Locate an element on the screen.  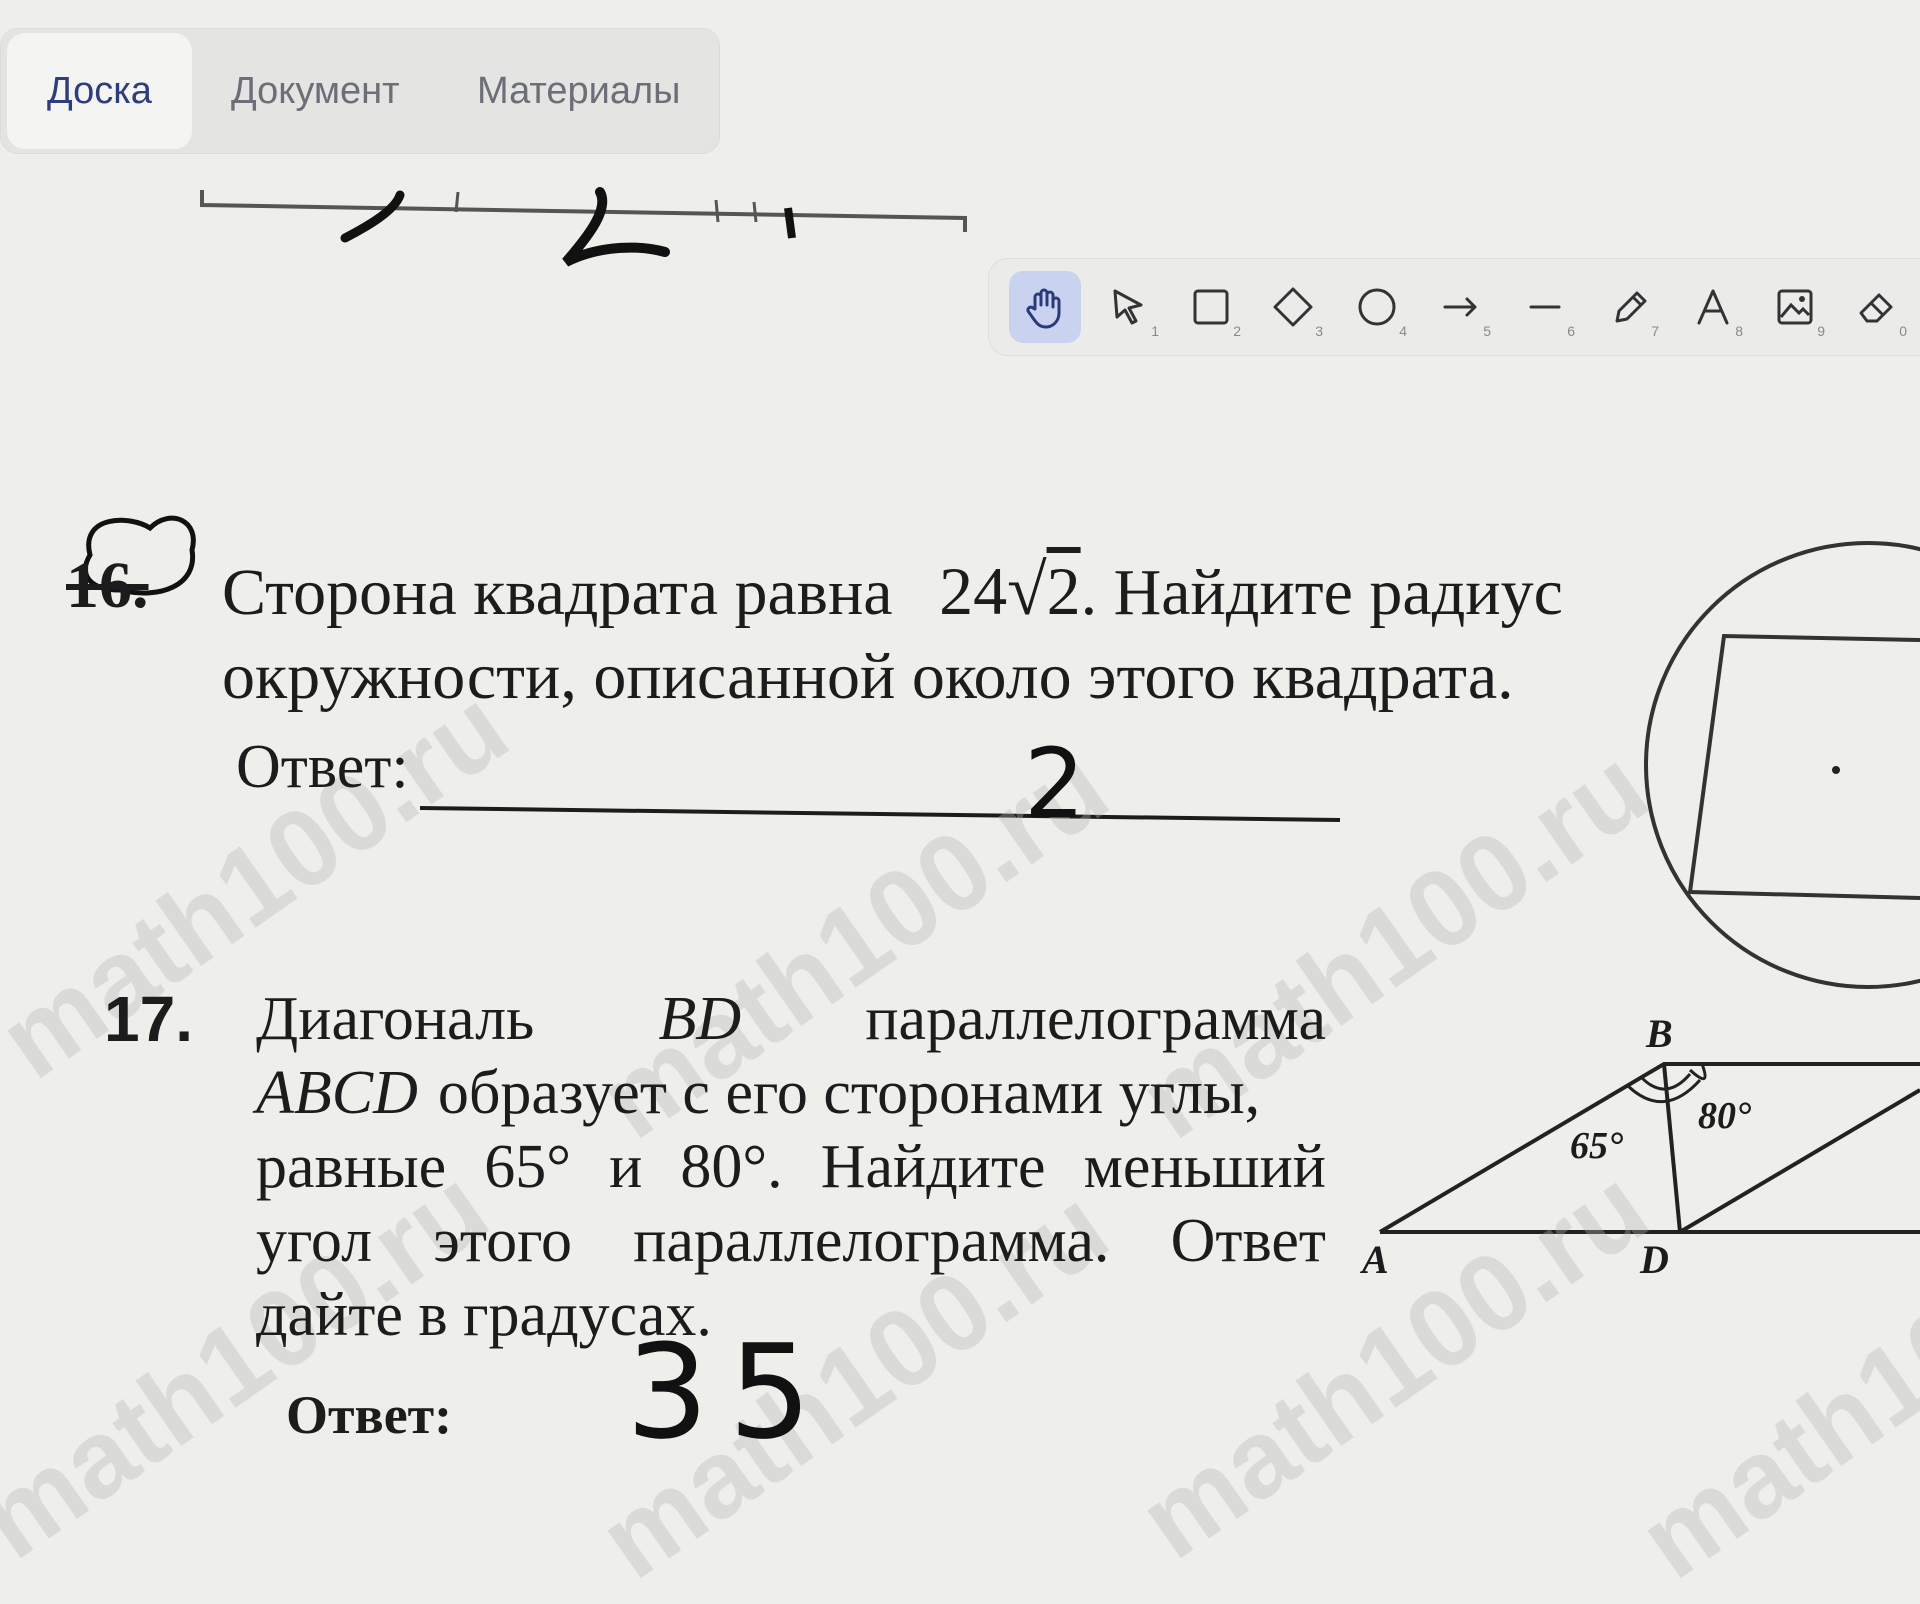
image-icon is located at coordinates (1795, 307).